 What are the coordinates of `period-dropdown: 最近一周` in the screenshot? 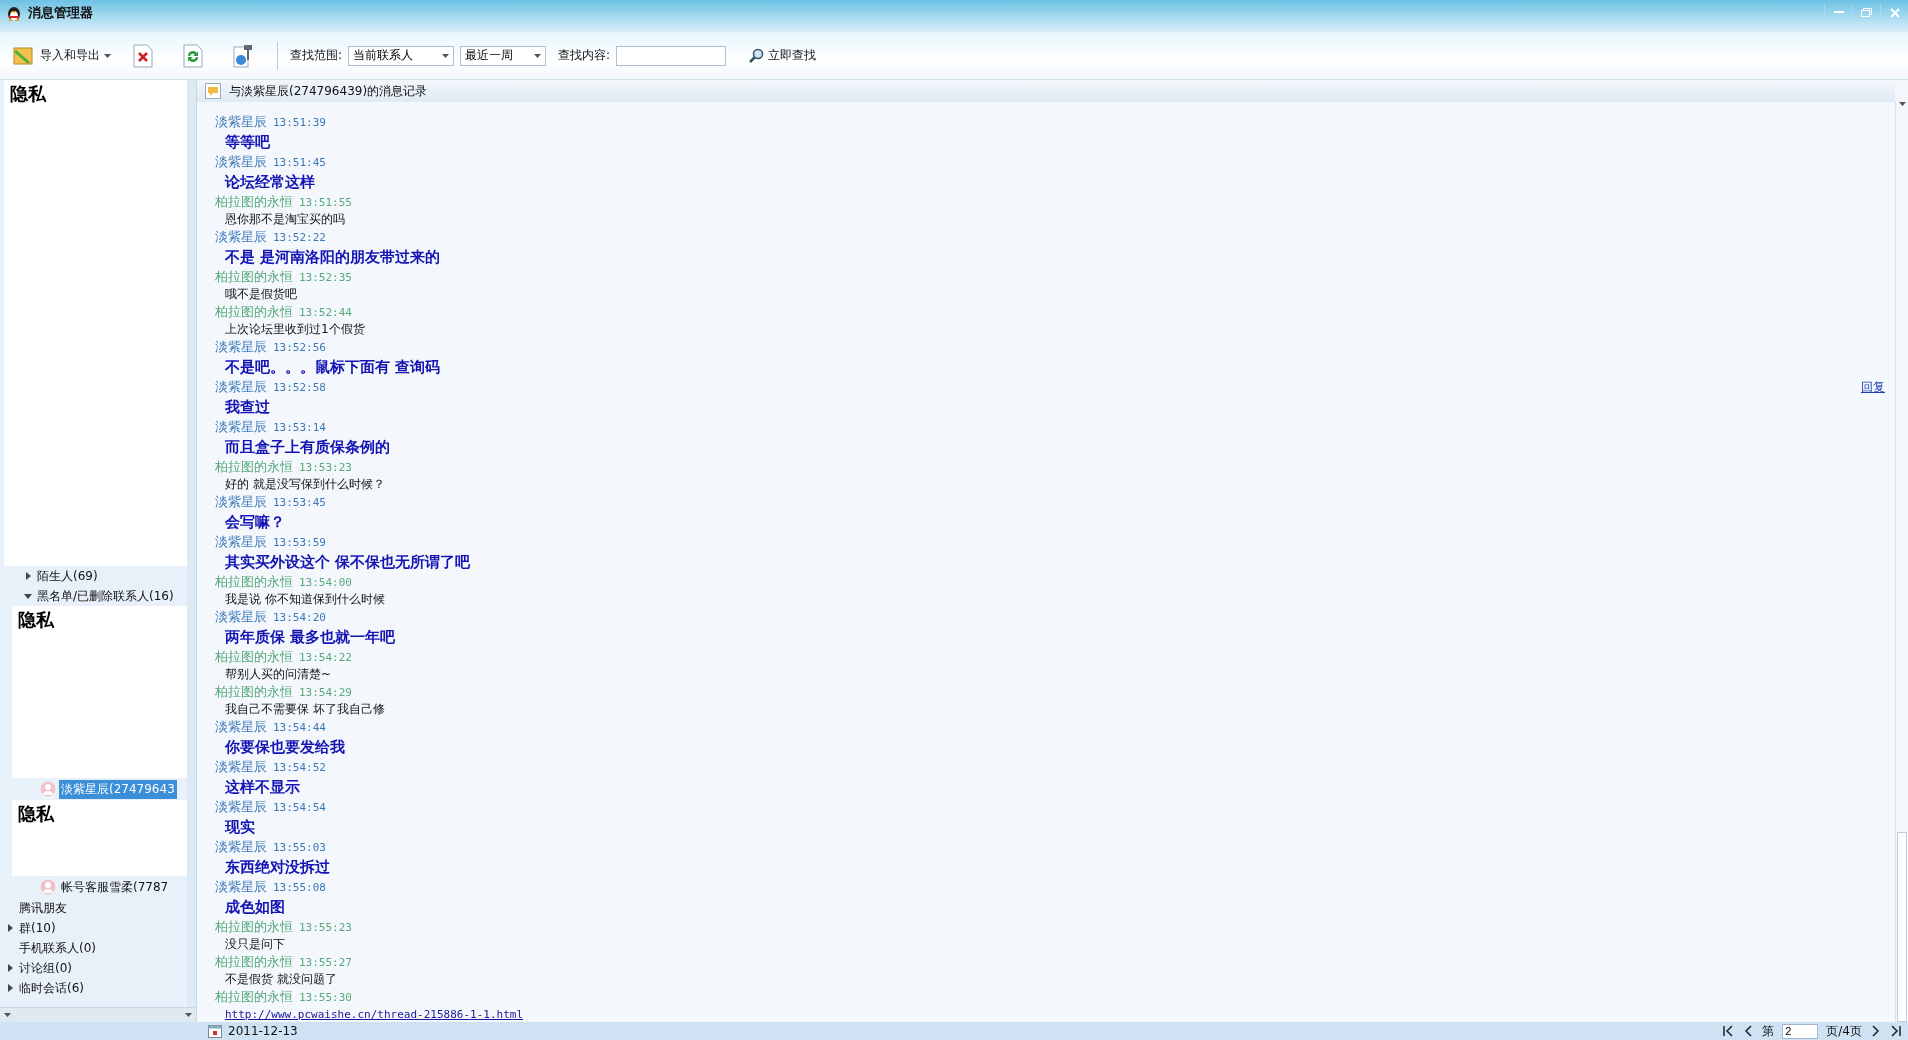 It's located at (503, 55).